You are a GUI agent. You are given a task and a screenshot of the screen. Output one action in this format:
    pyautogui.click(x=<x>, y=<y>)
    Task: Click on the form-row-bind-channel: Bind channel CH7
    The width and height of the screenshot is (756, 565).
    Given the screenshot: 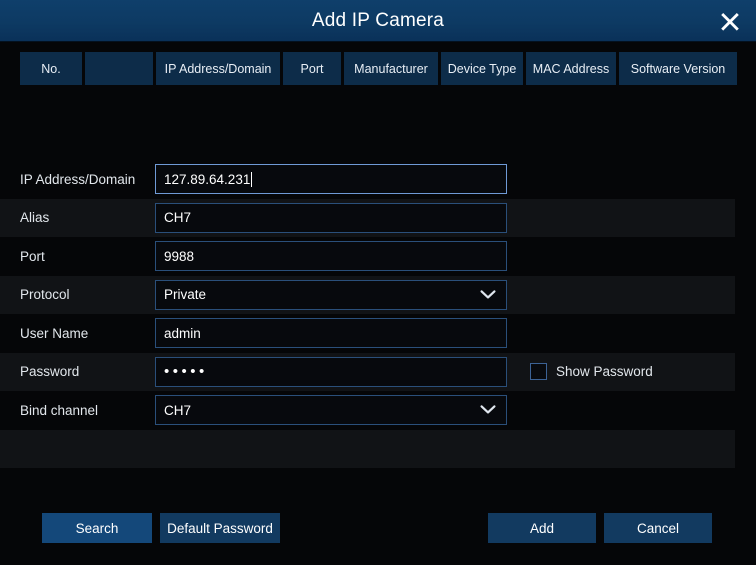 What is the action you would take?
    pyautogui.click(x=367, y=410)
    